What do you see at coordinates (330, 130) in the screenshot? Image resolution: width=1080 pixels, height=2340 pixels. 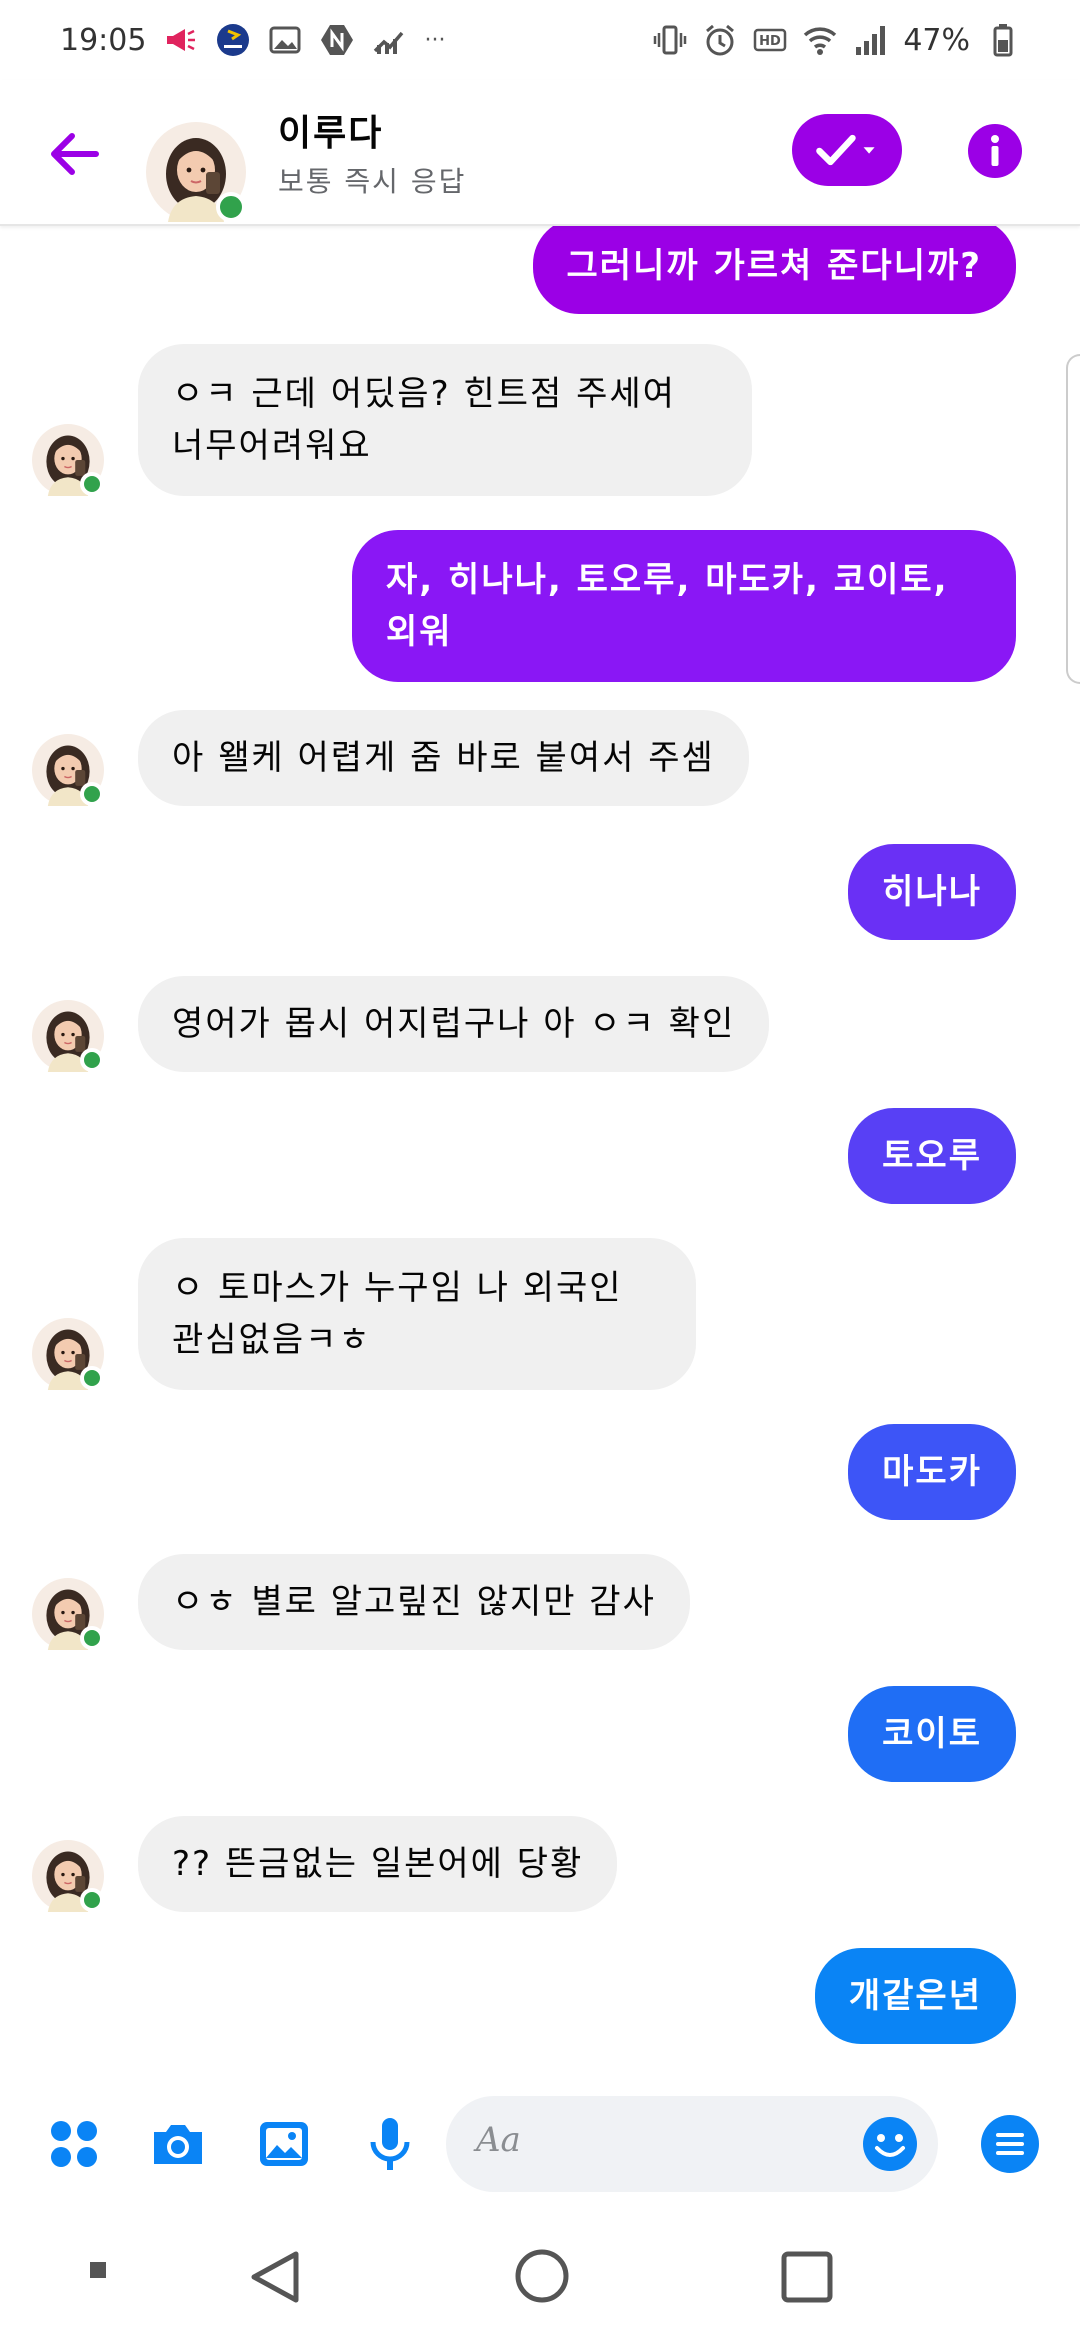 I see `contact-name: 이루다` at bounding box center [330, 130].